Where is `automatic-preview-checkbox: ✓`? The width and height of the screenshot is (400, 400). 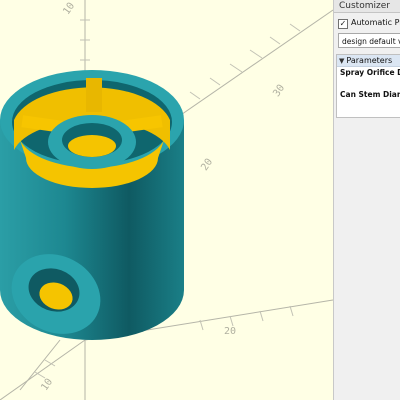
automatic-preview-checkbox: ✓ is located at coordinates (343, 24).